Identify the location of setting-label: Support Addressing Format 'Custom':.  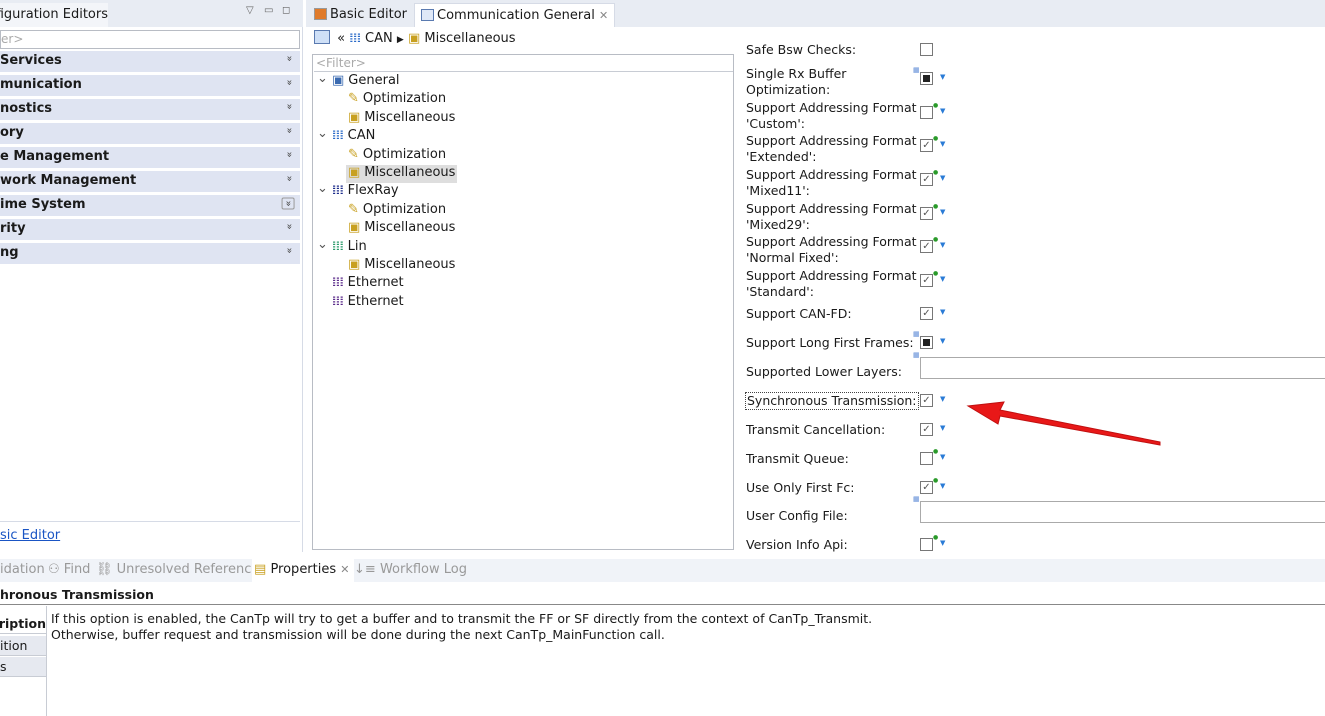
(831, 116).